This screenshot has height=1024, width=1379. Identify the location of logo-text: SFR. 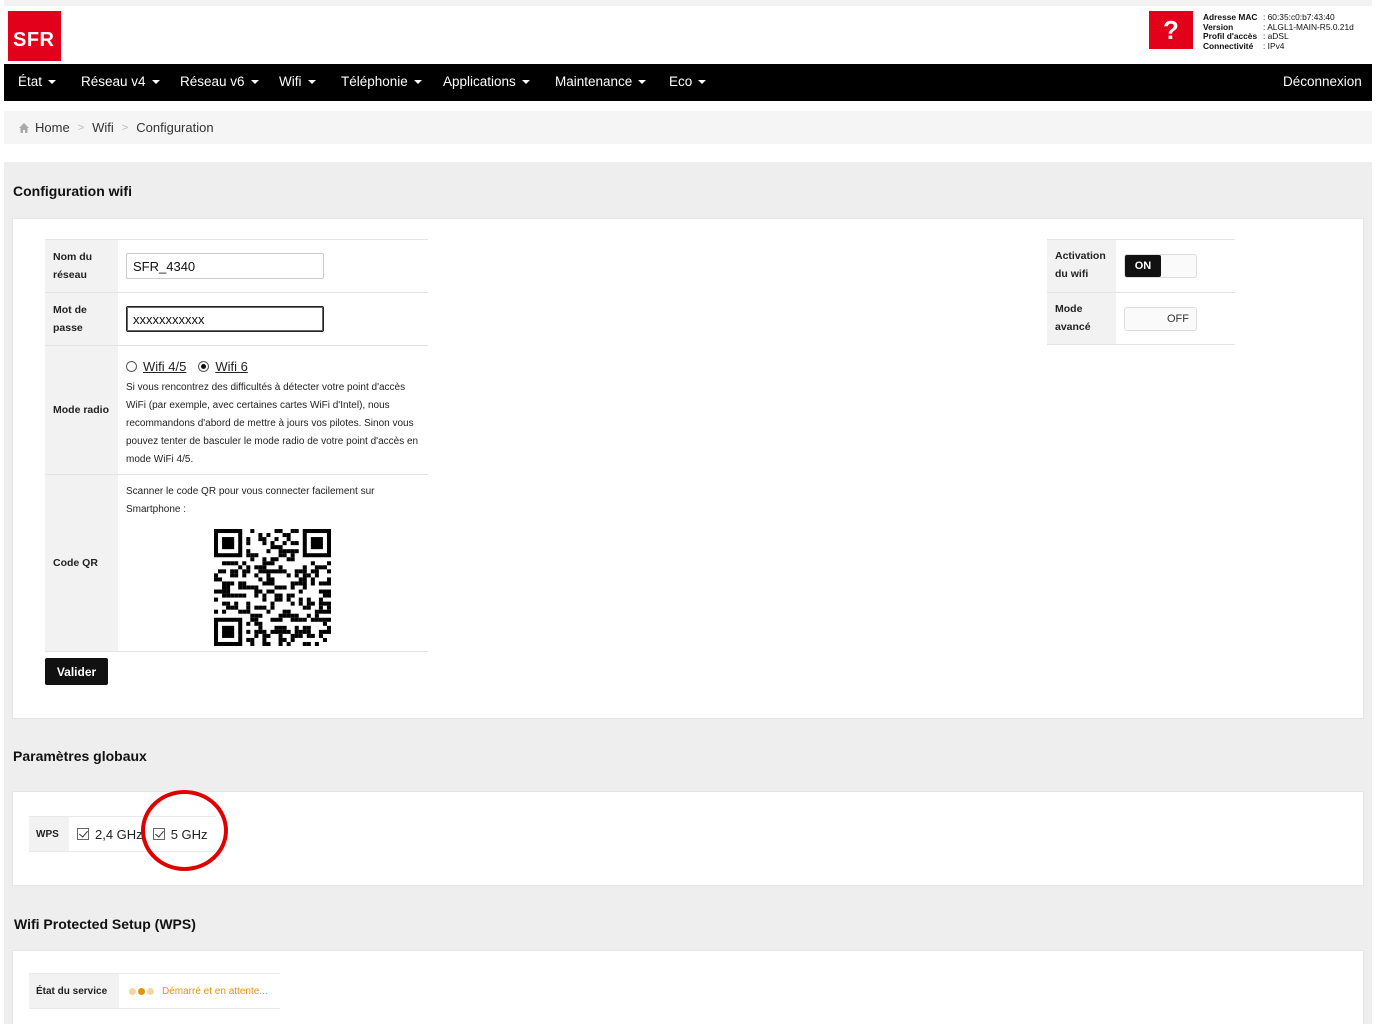
(34, 40).